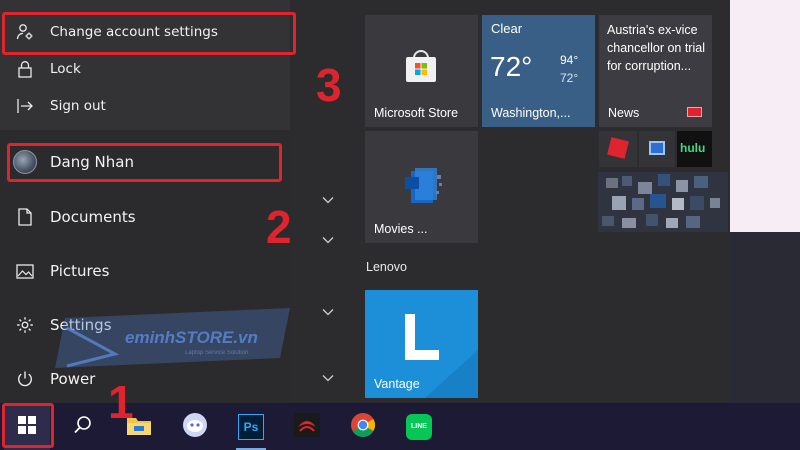  What do you see at coordinates (145, 69) in the screenshot?
I see `lock-item: Lock` at bounding box center [145, 69].